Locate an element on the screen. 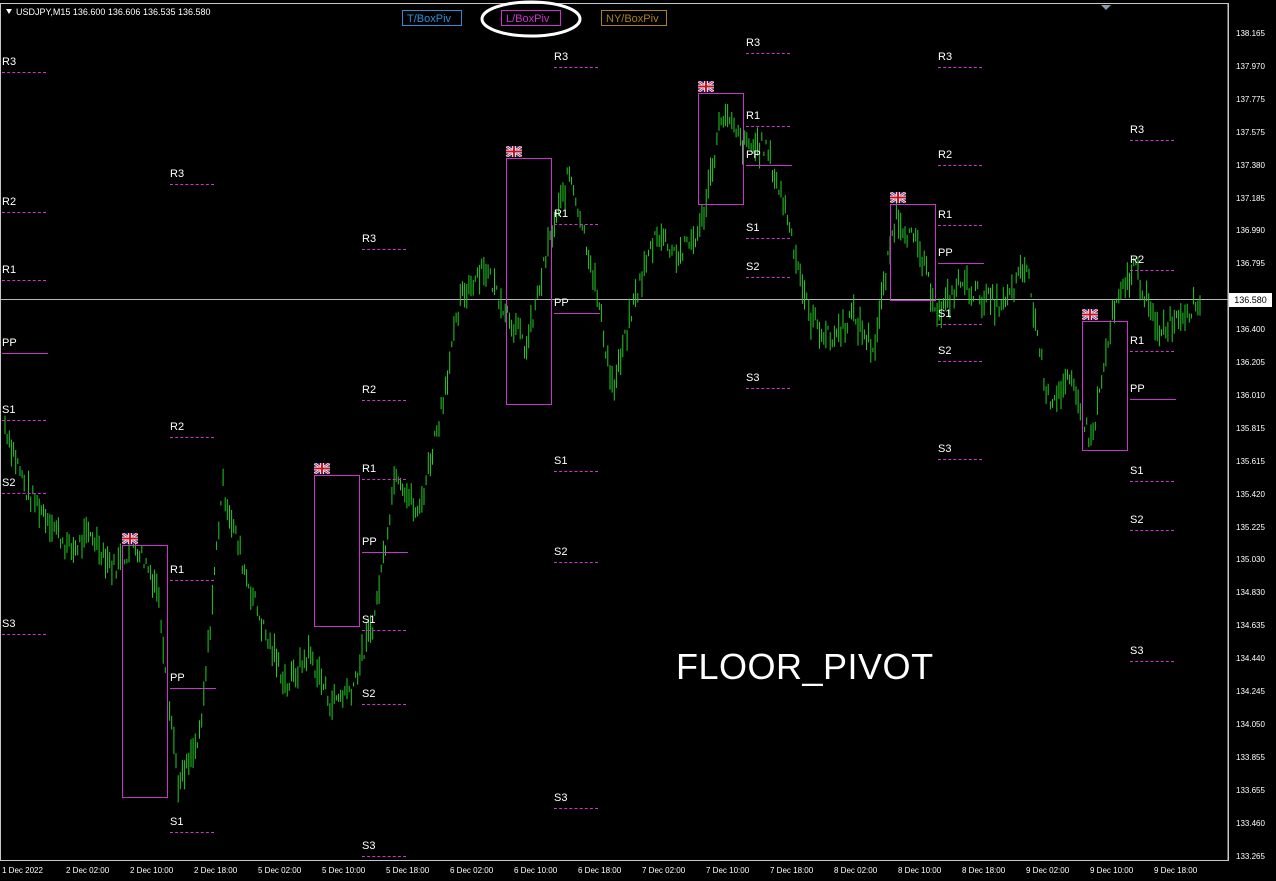  time-tick-label: 8 Dec 10:00 is located at coordinates (920, 870).